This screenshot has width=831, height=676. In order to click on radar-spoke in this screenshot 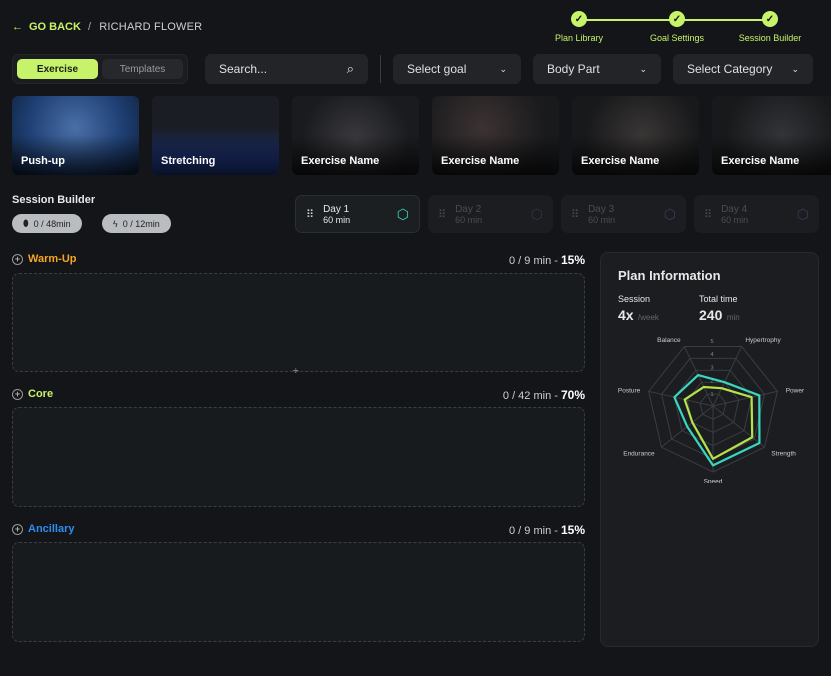, I will do `click(727, 376)`.